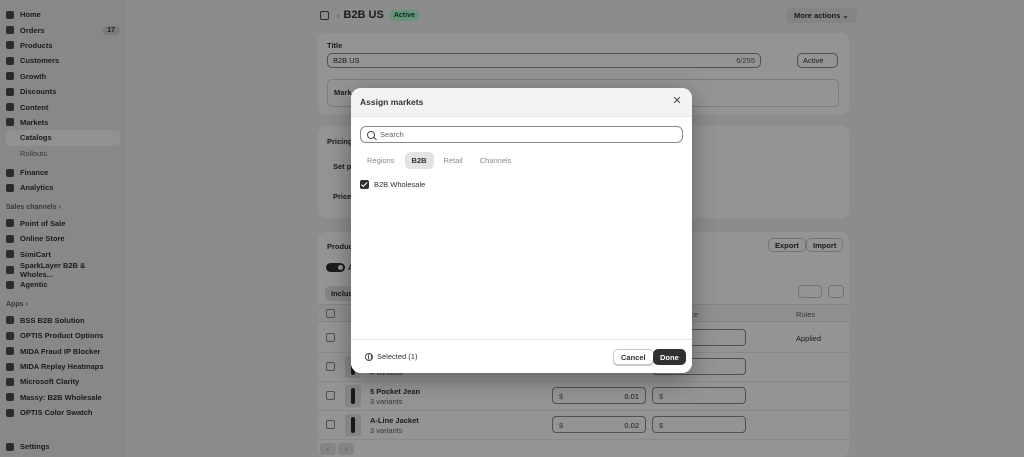 This screenshot has width=1024, height=457. I want to click on tab-regions: Regions, so click(381, 160).